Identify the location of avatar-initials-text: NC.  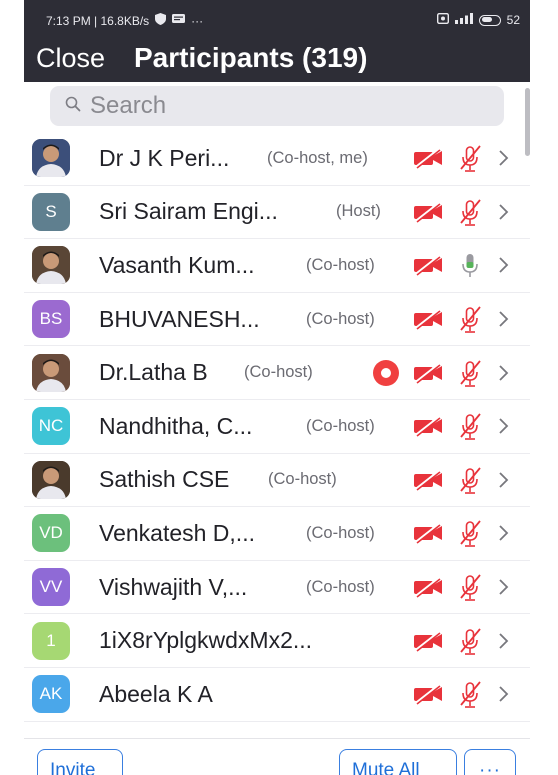
(51, 426).